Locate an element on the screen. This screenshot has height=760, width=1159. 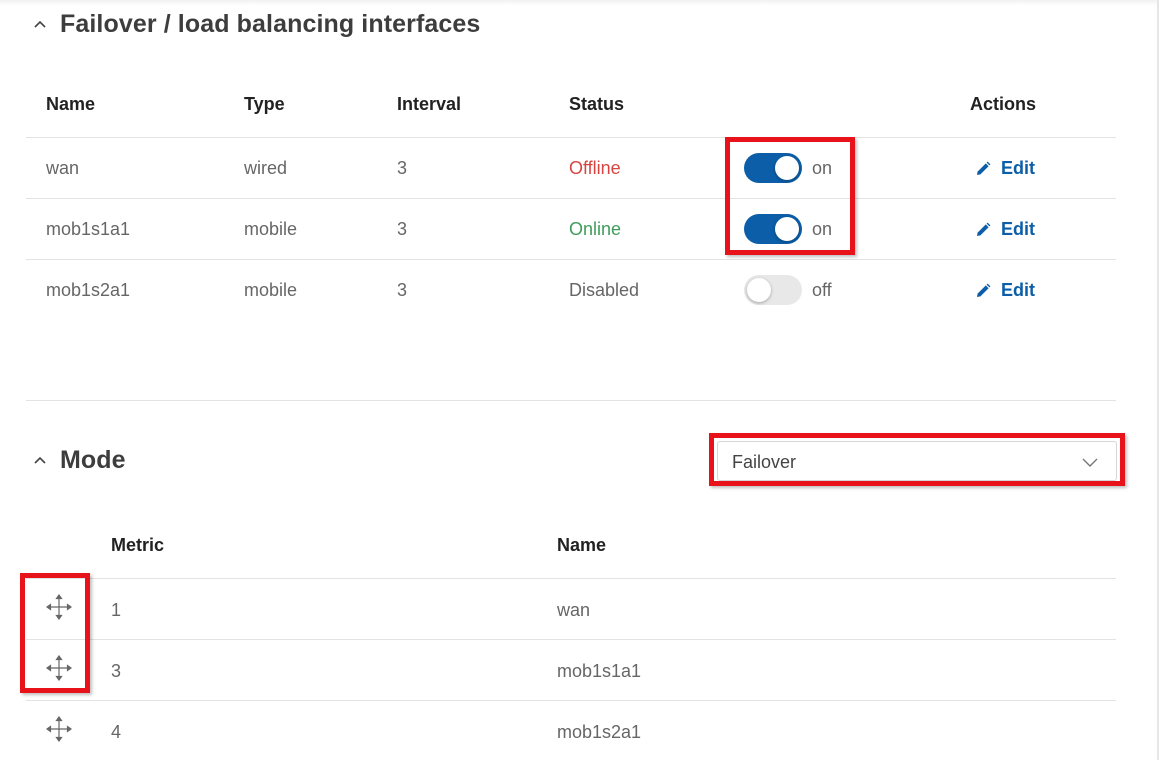
col-actions-header: Actions is located at coordinates (1003, 104).